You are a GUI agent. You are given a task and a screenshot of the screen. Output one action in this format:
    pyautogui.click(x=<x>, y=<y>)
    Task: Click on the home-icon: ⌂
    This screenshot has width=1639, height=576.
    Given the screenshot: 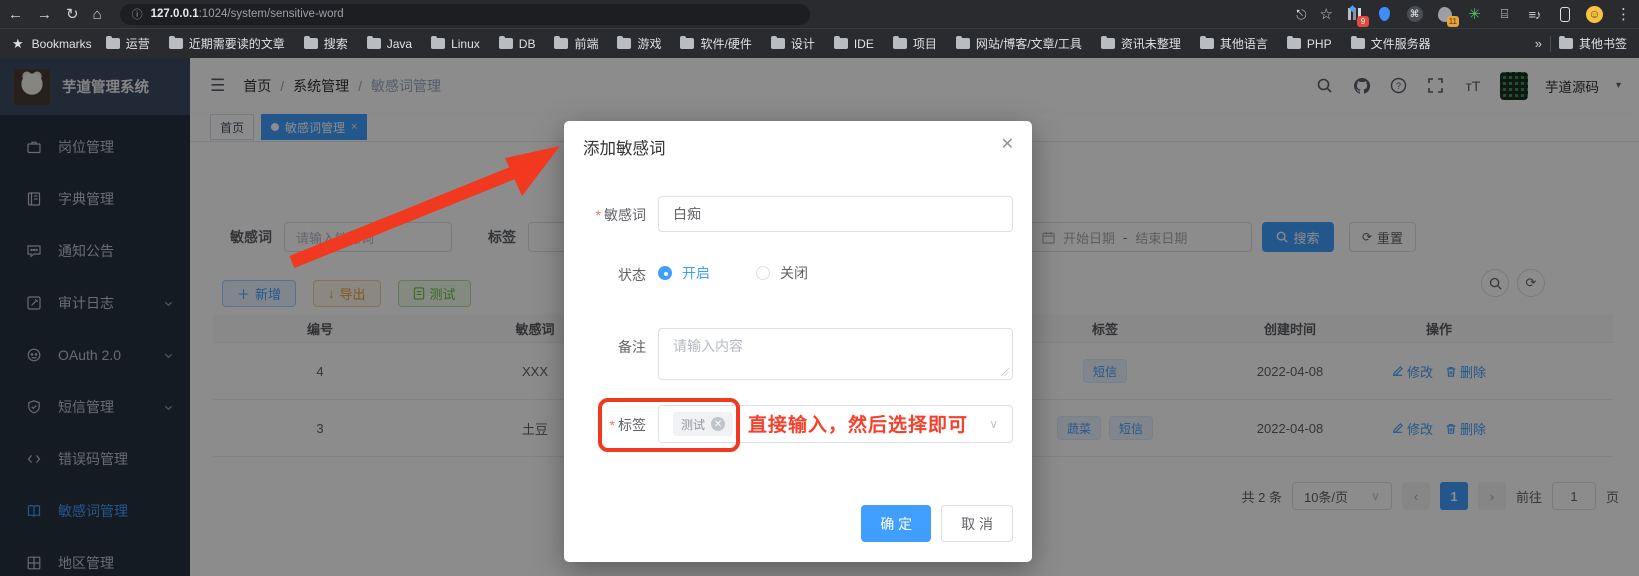 What is the action you would take?
    pyautogui.click(x=97, y=14)
    